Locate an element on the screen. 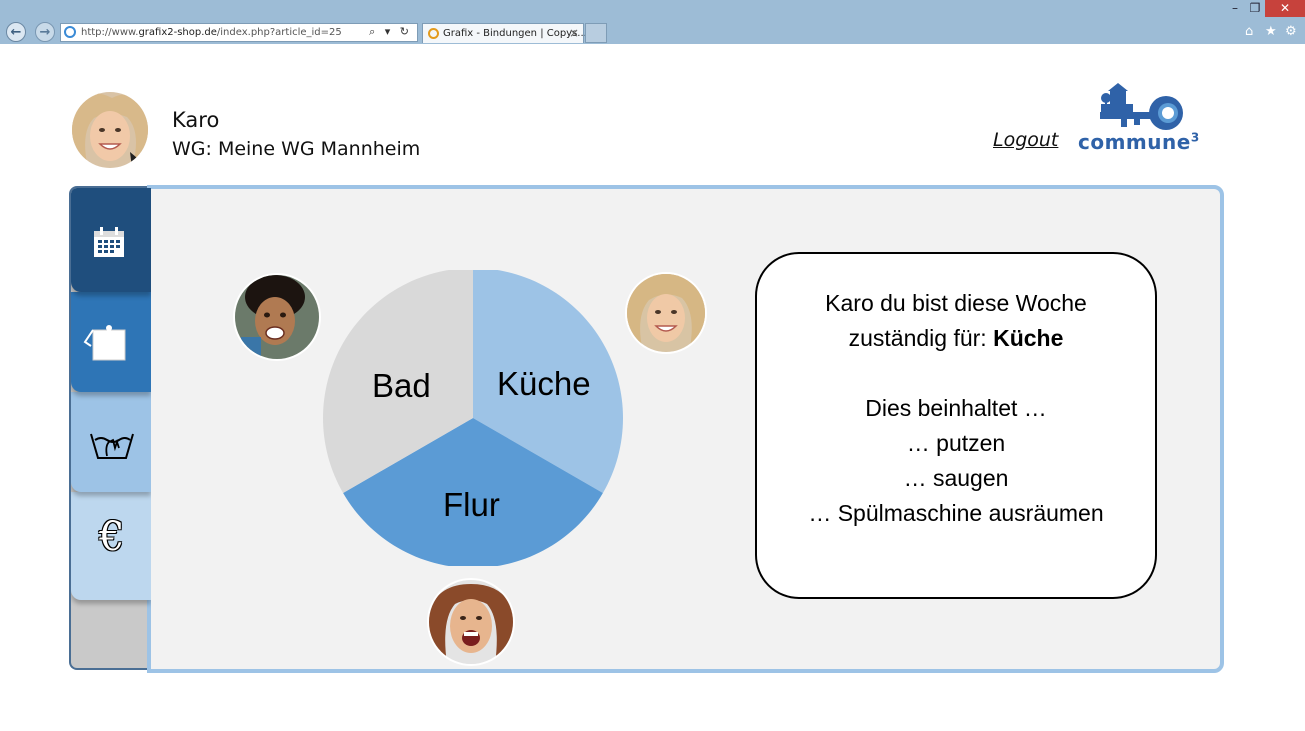 The height and width of the screenshot is (731, 1305). settings-gear-icon: ⚙ is located at coordinates (1291, 31).